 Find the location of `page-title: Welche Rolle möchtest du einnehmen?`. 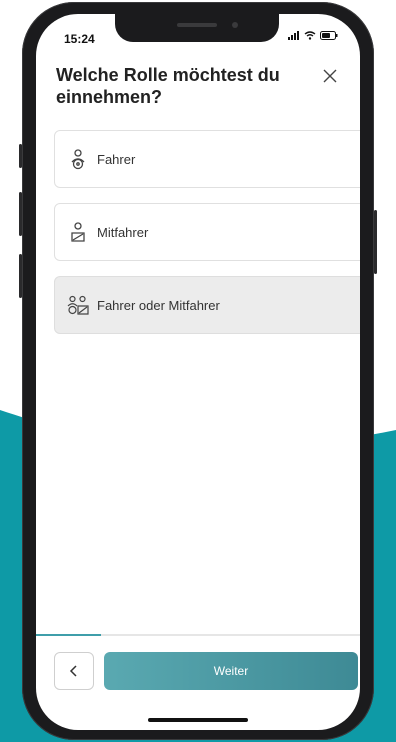

page-title: Welche Rolle möchtest du einnehmen? is located at coordinates (168, 86).